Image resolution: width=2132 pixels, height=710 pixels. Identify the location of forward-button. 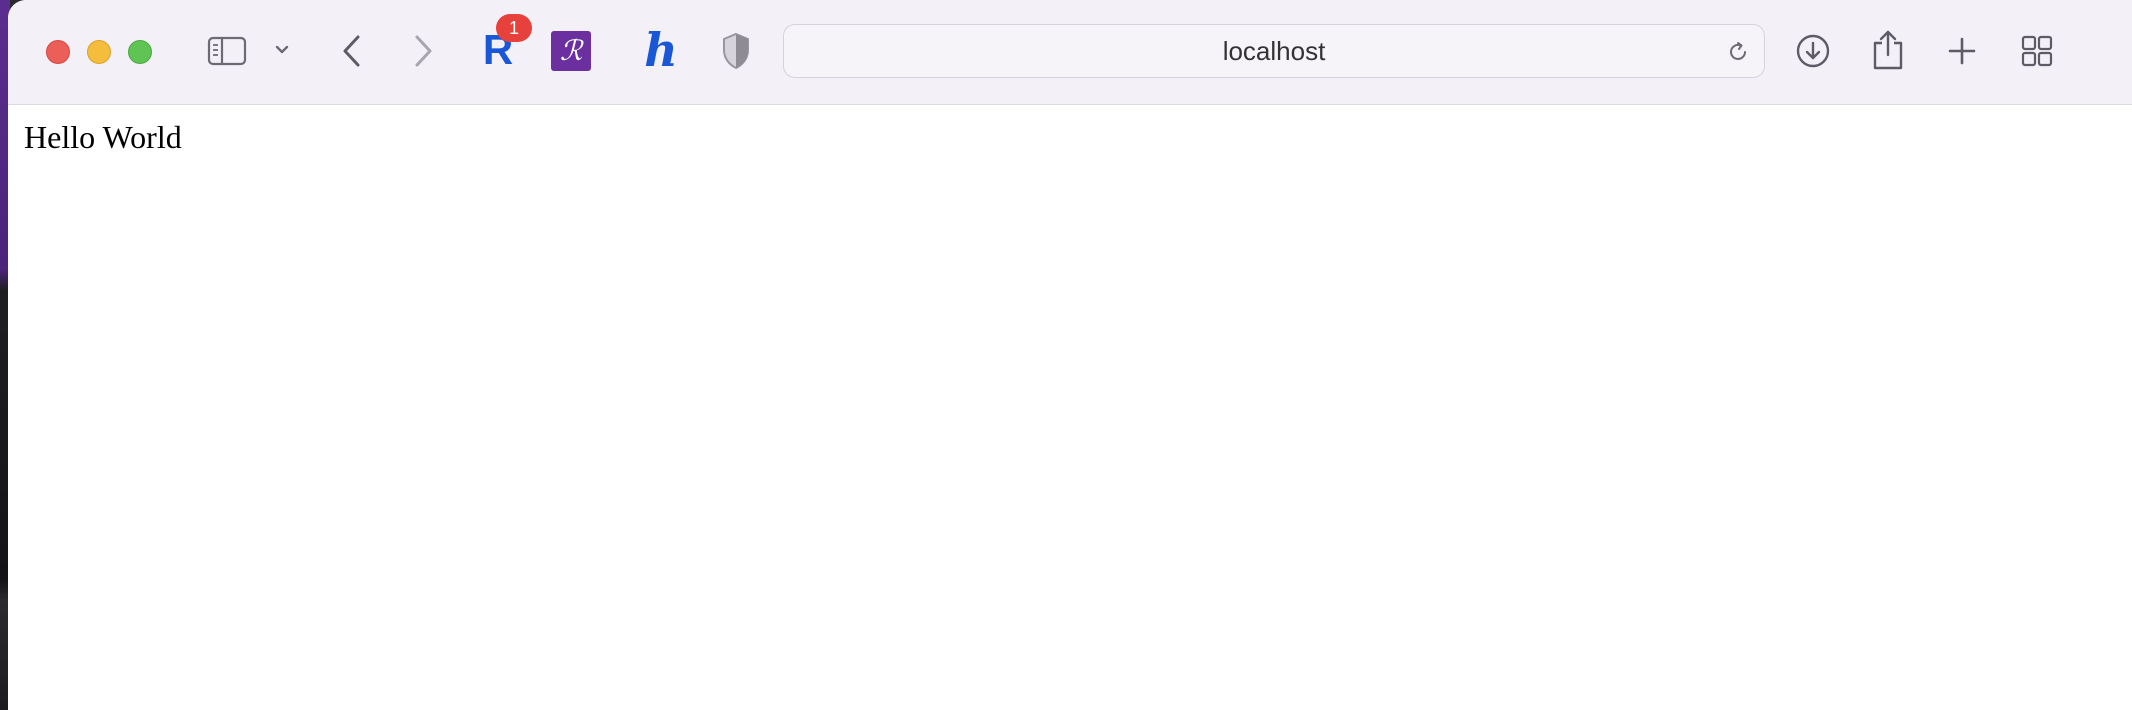
(423, 51).